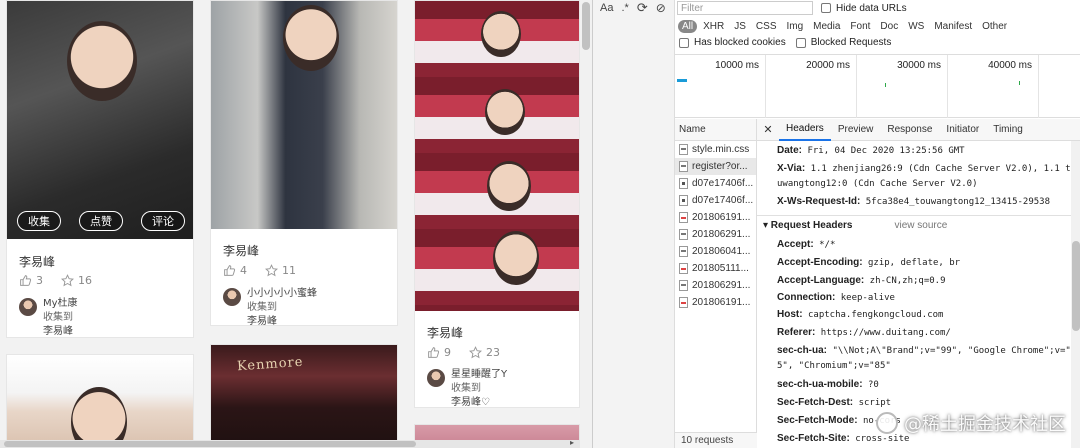 This screenshot has height=448, width=1080. I want to click on tick-label: 30000 ms, so click(919, 65).